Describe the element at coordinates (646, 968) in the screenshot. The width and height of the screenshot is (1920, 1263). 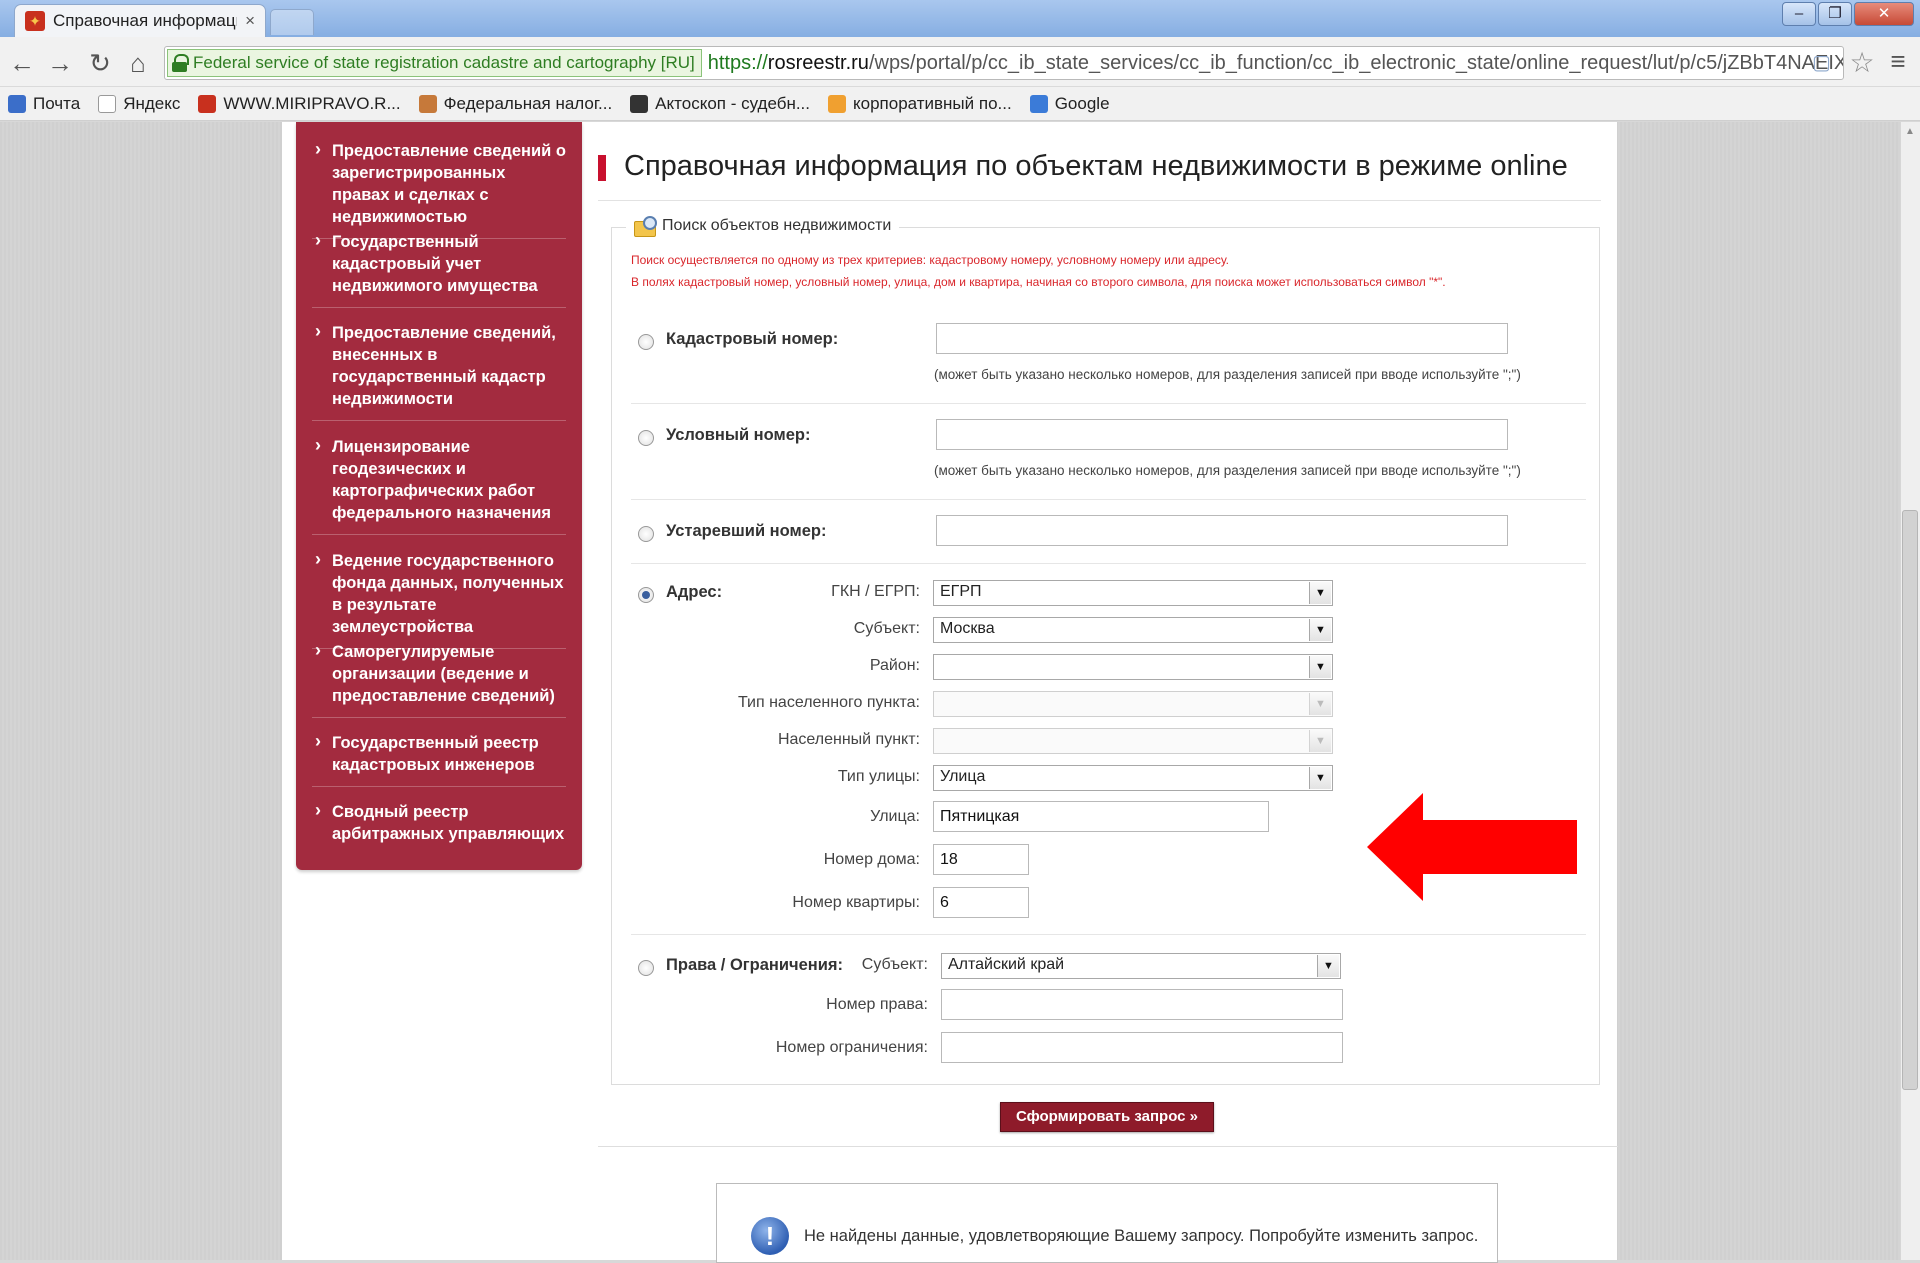
I see `radio-rights` at that location.